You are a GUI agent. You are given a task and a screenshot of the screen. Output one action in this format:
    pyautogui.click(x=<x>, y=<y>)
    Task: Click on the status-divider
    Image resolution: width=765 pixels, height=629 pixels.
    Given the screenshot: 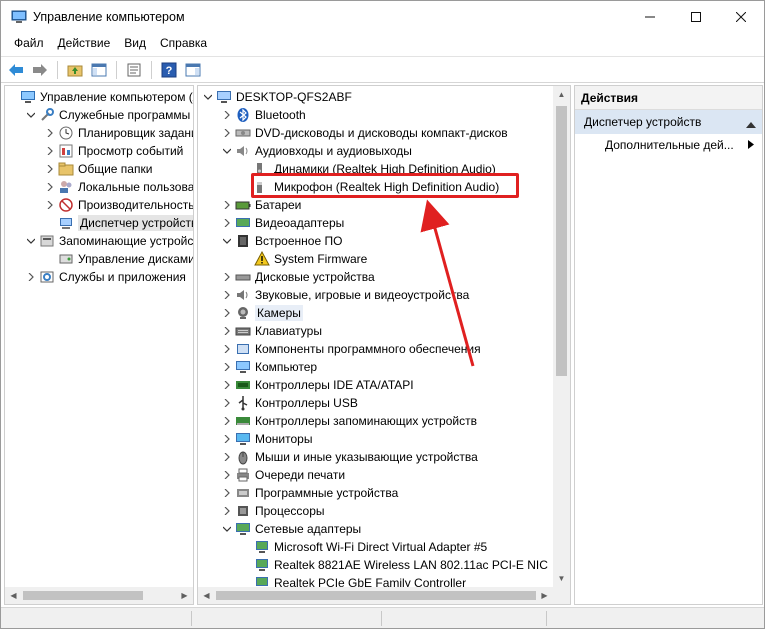 What is the action you would take?
    pyautogui.click(x=381, y=618)
    